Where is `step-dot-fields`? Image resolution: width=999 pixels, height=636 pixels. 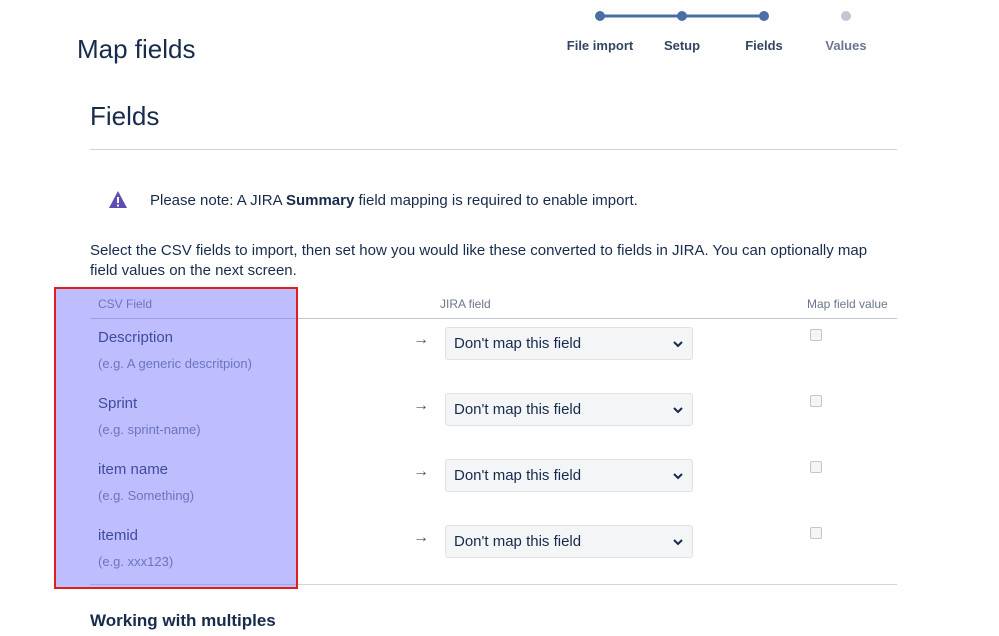
step-dot-fields is located at coordinates (764, 16).